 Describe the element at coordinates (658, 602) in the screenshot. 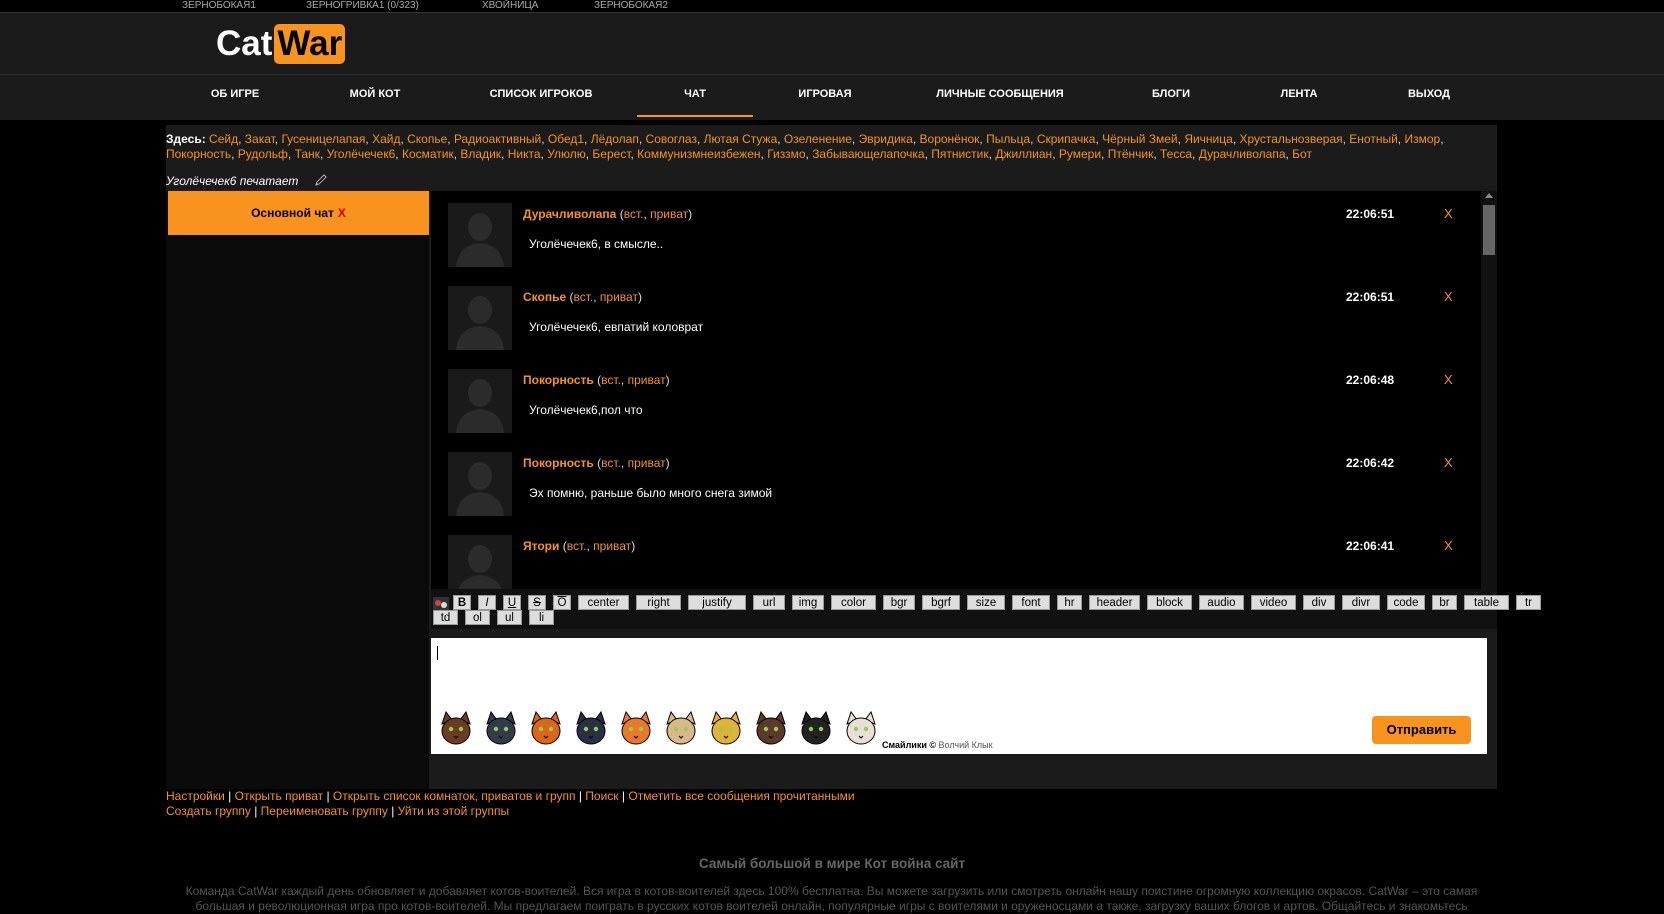

I see `bbcode-right-button: right` at that location.